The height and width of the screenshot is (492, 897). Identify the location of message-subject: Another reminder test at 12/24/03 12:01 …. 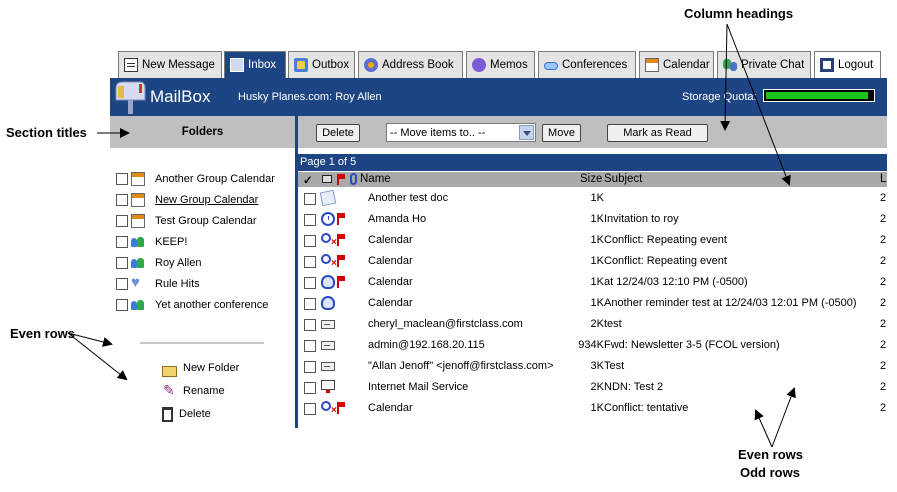
(730, 303).